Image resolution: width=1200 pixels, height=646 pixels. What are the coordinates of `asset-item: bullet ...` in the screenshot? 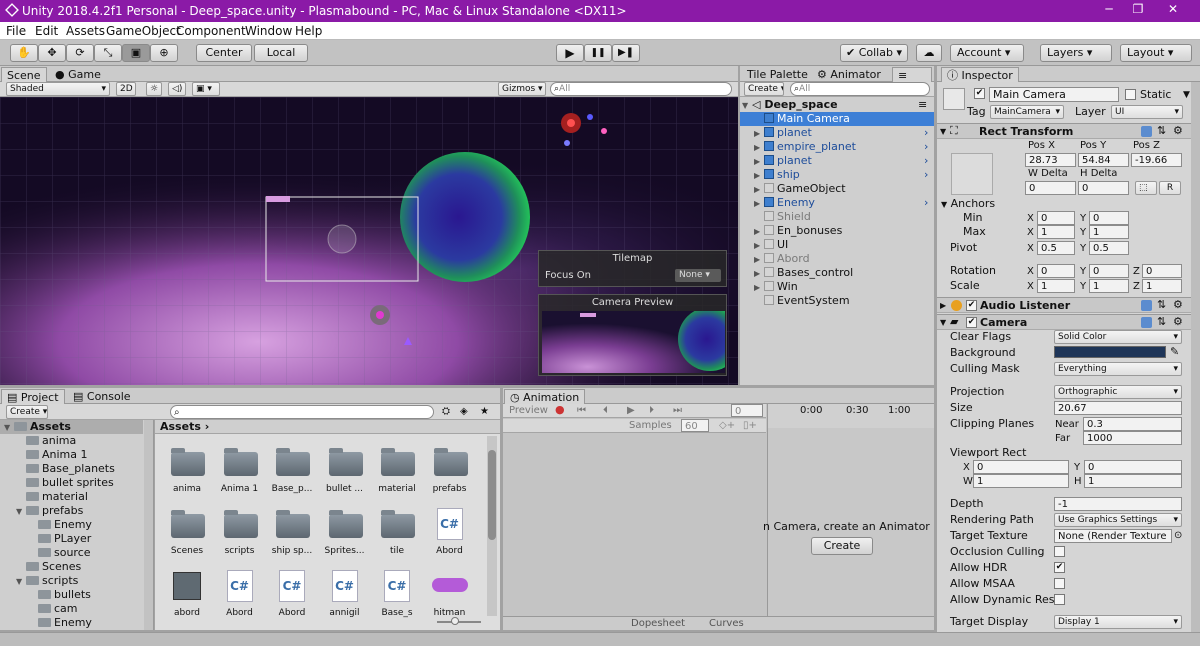 It's located at (345, 476).